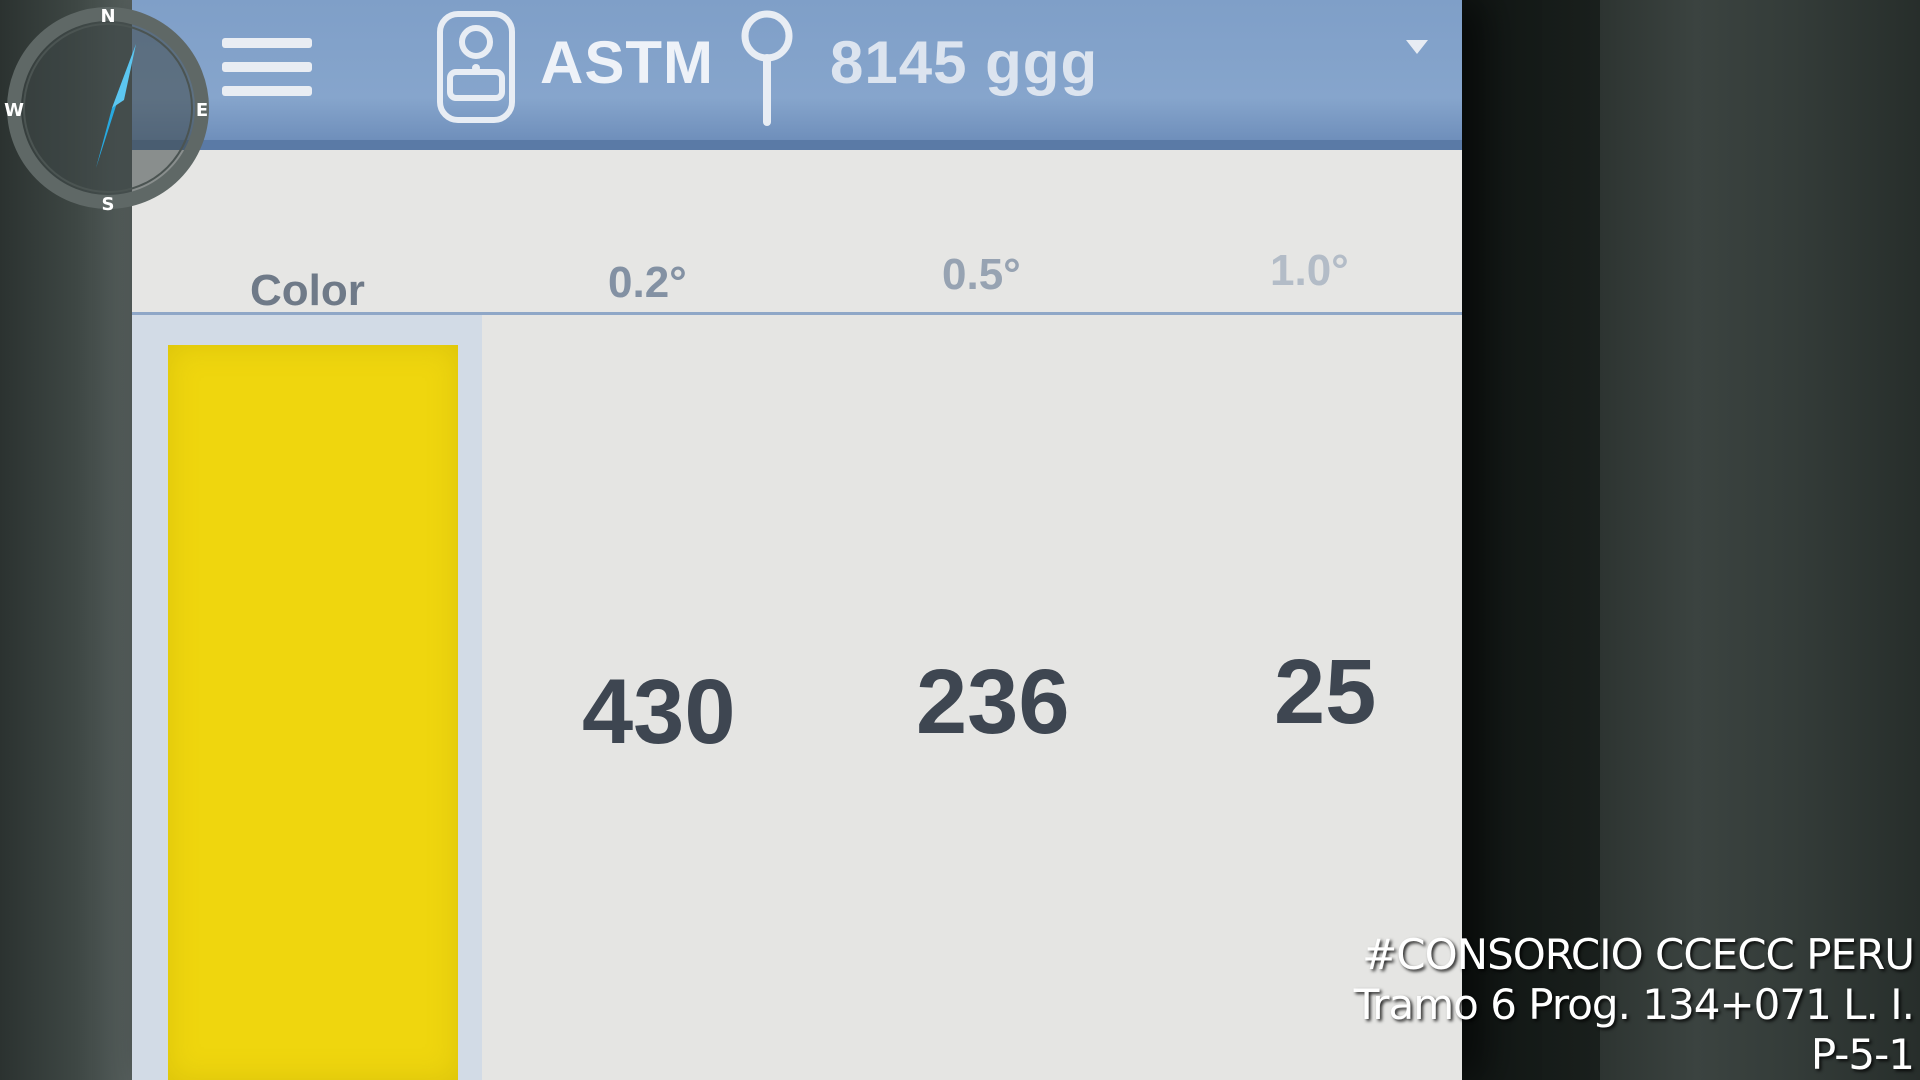  I want to click on color-swatch, so click(313, 712).